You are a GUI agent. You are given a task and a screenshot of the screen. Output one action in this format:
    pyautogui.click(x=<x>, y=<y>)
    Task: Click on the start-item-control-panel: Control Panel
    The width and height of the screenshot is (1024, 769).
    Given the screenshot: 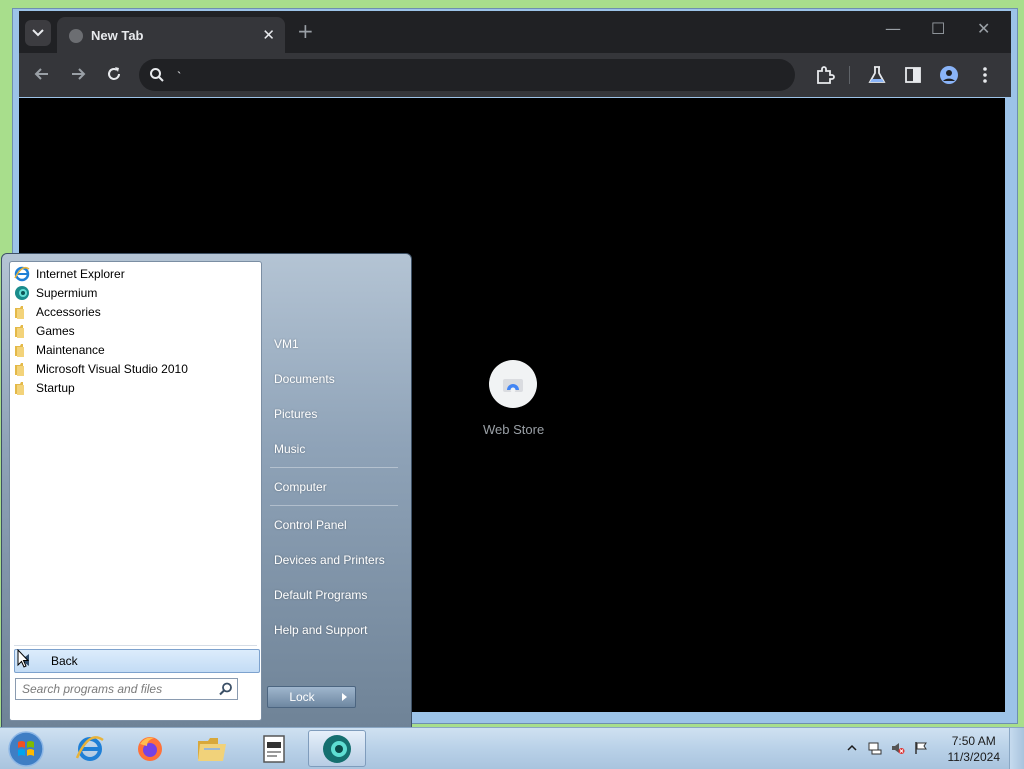 What is the action you would take?
    pyautogui.click(x=310, y=525)
    